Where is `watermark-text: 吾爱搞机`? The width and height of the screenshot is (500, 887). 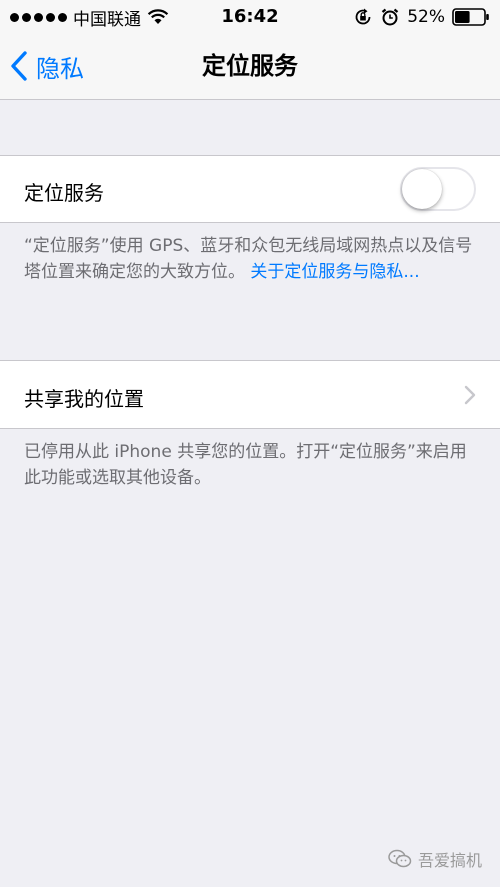
watermark-text: 吾爱搞机 is located at coordinates (449, 860).